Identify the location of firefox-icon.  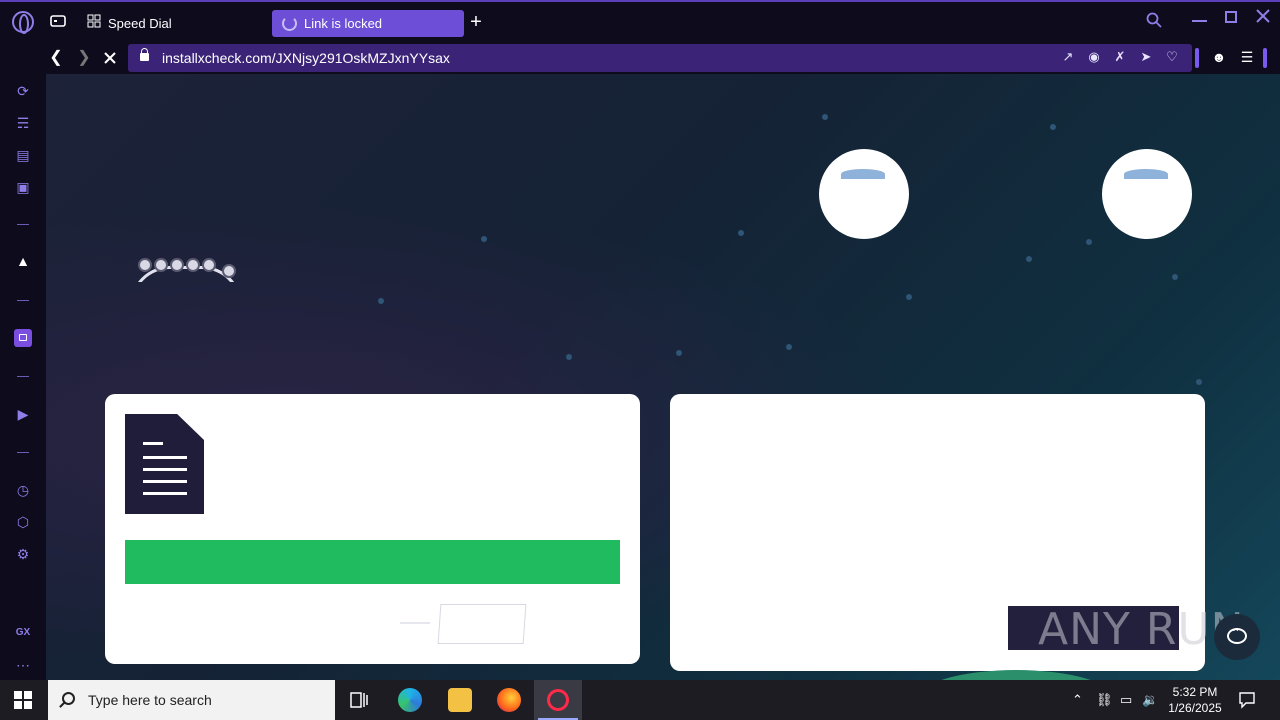
(509, 700).